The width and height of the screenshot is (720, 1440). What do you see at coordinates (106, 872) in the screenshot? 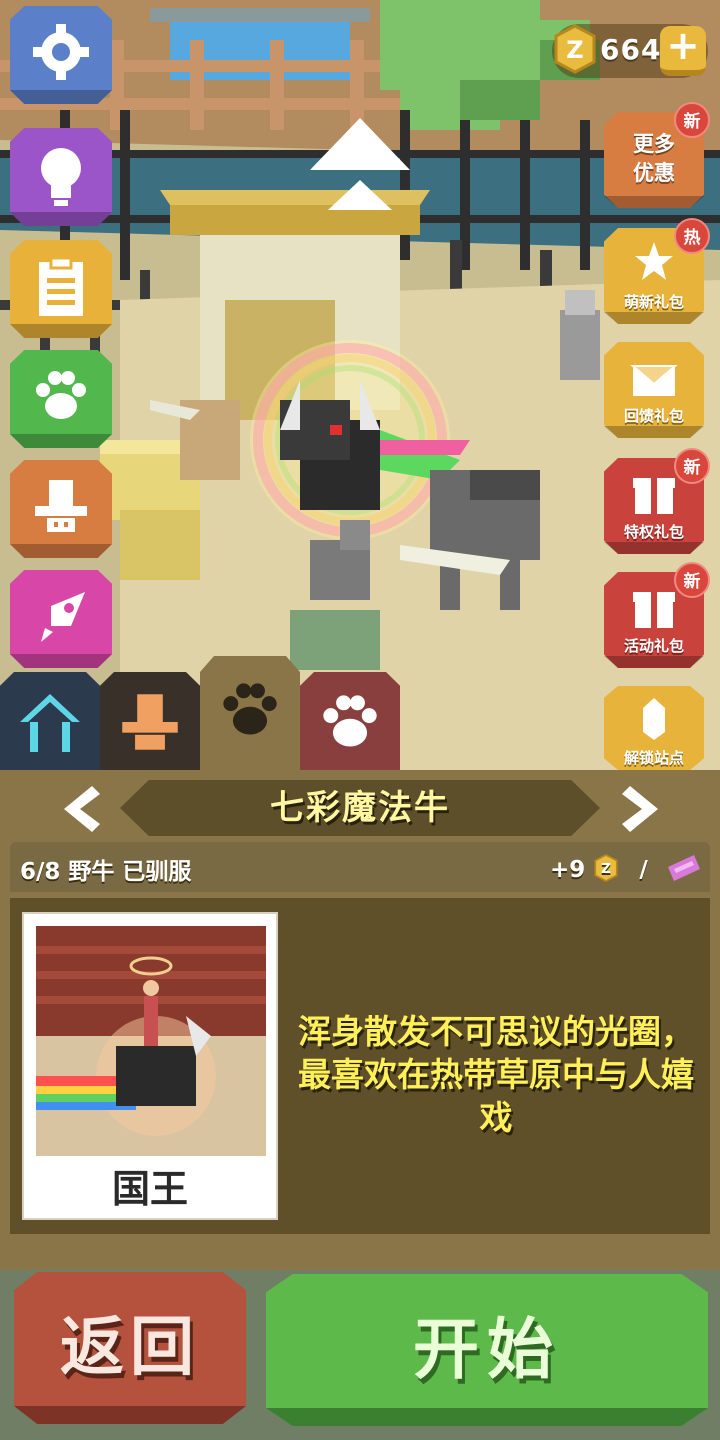
I see `tamed-status: 6/8 野牛 已驯服` at bounding box center [106, 872].